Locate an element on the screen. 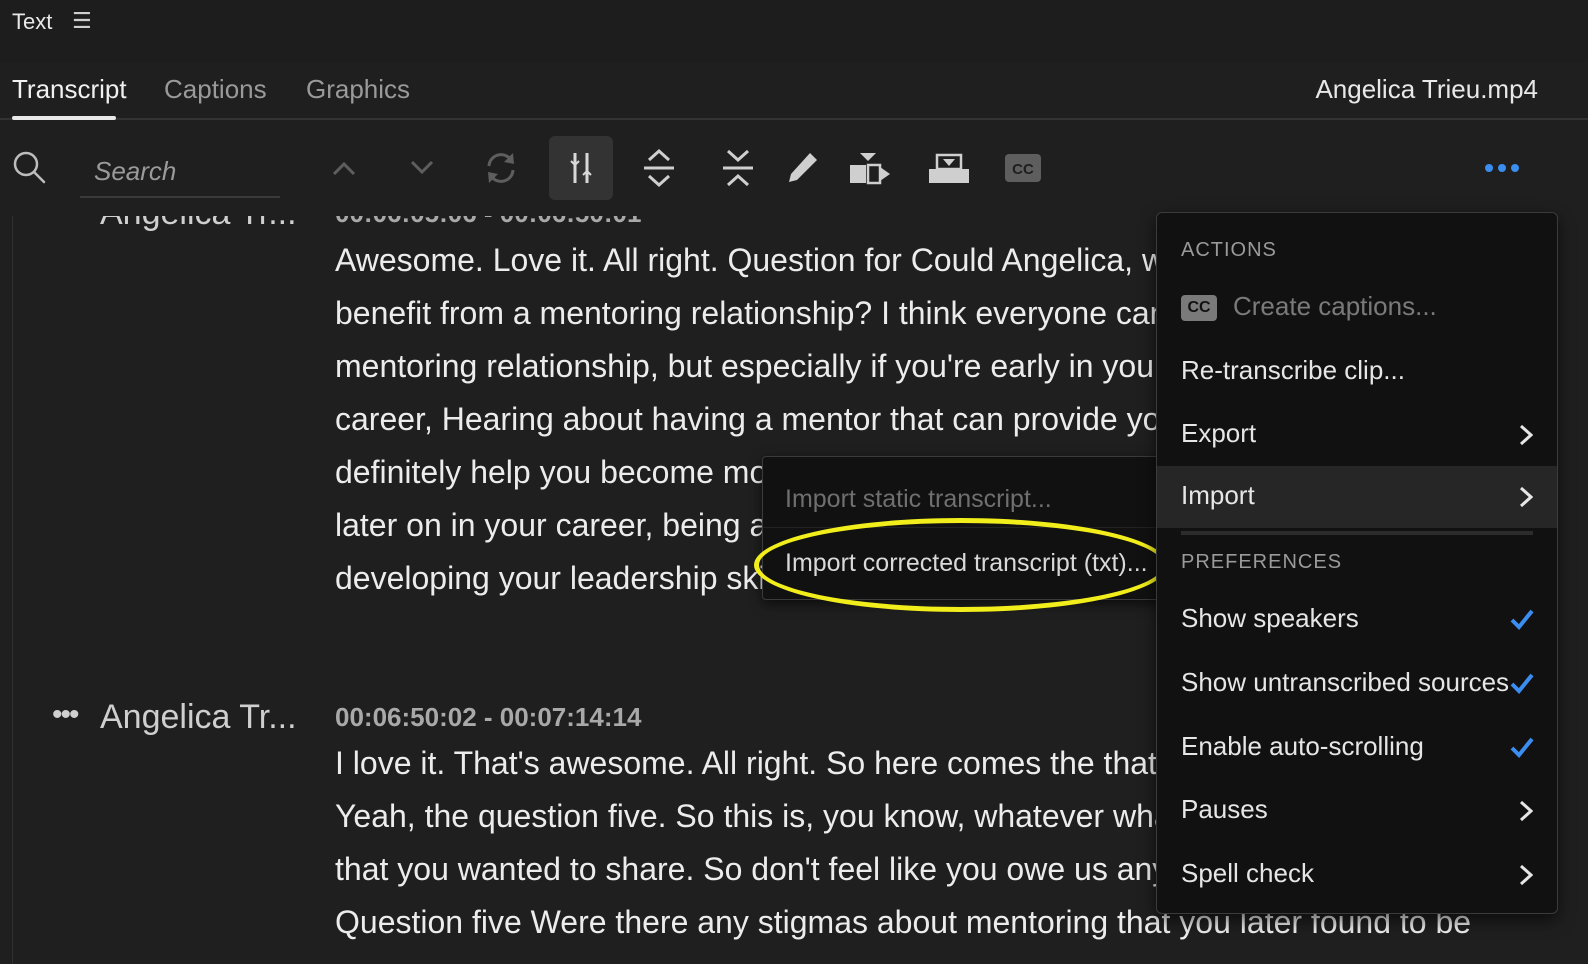 The image size is (1588, 964). submenu-divider is located at coordinates (963, 527).